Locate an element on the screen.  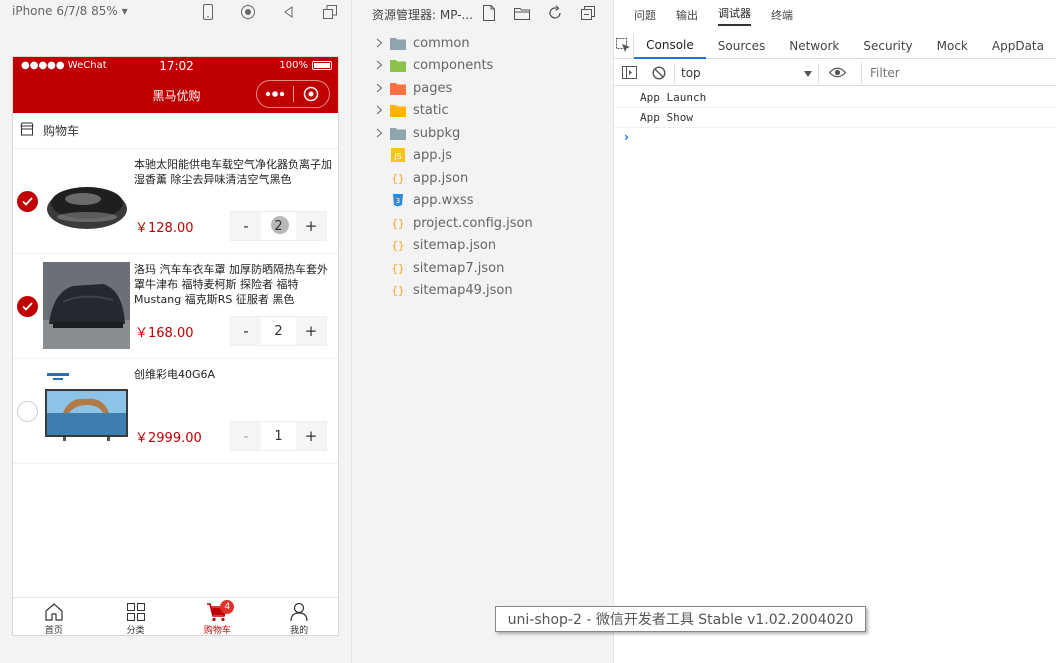
console-log-line: App Launch is located at coordinates (835, 98).